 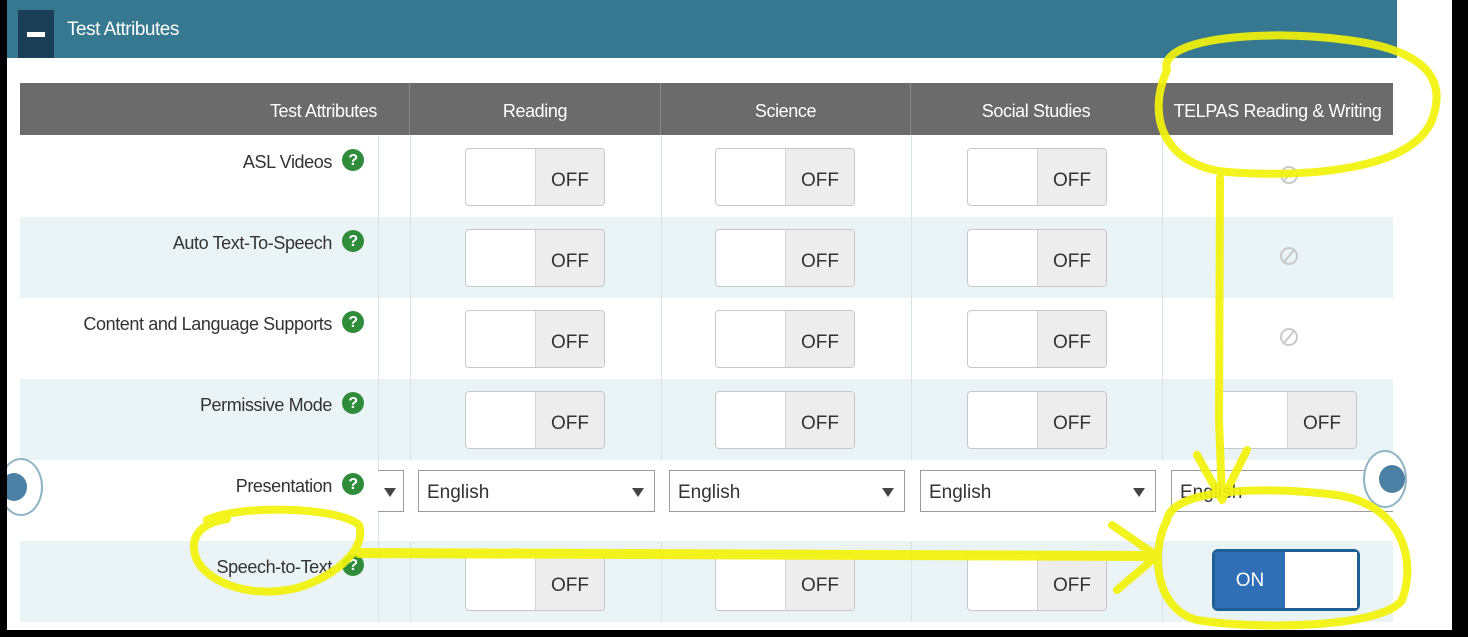 I want to click on table-row: Speech-to-Text? OFF OFF OFF ON, so click(x=706, y=581).